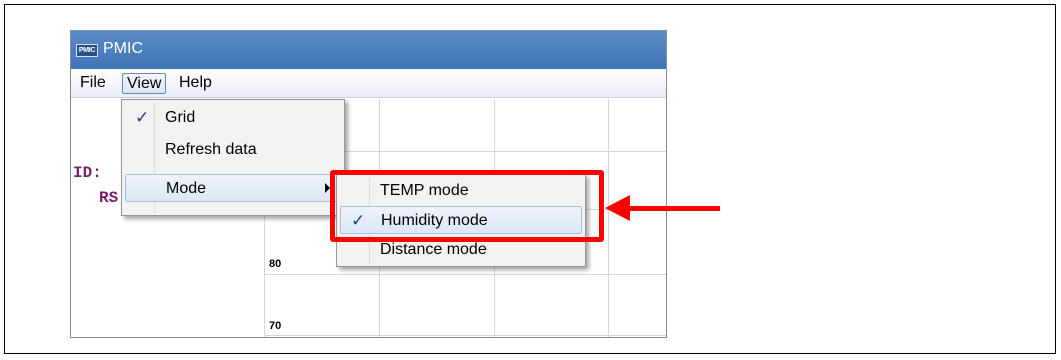 Image resolution: width=1061 pixels, height=360 pixels. Describe the element at coordinates (617, 208) in the screenshot. I see `annotation-arrow-icon` at that location.